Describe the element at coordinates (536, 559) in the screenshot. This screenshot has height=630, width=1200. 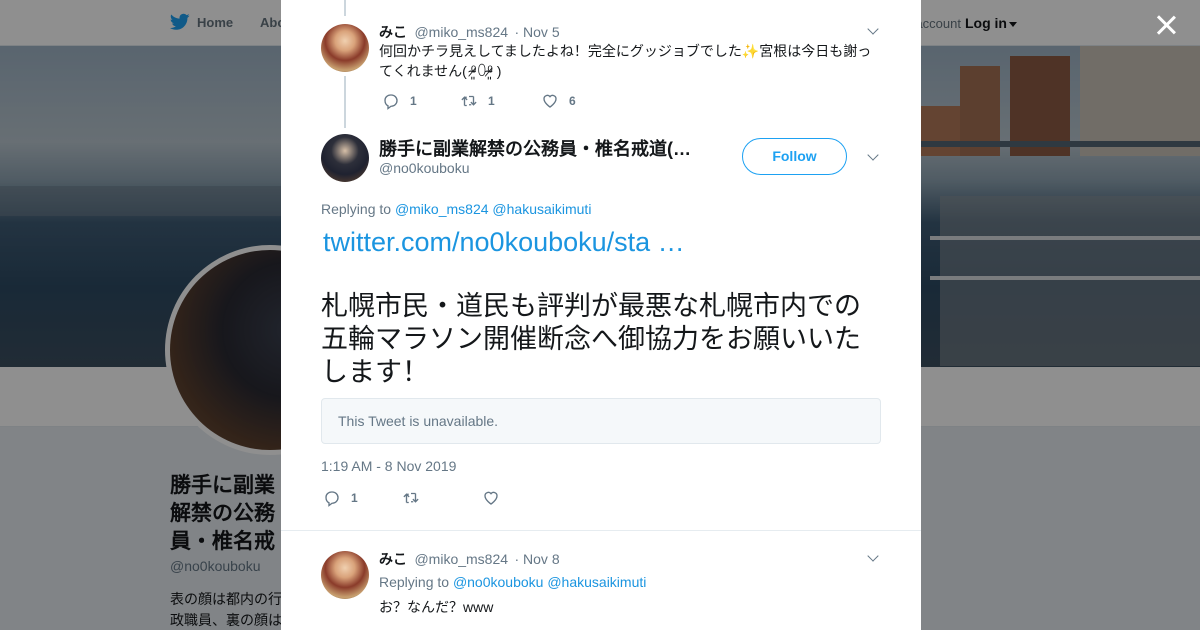
I see `tweet-date: · Nov 8` at that location.